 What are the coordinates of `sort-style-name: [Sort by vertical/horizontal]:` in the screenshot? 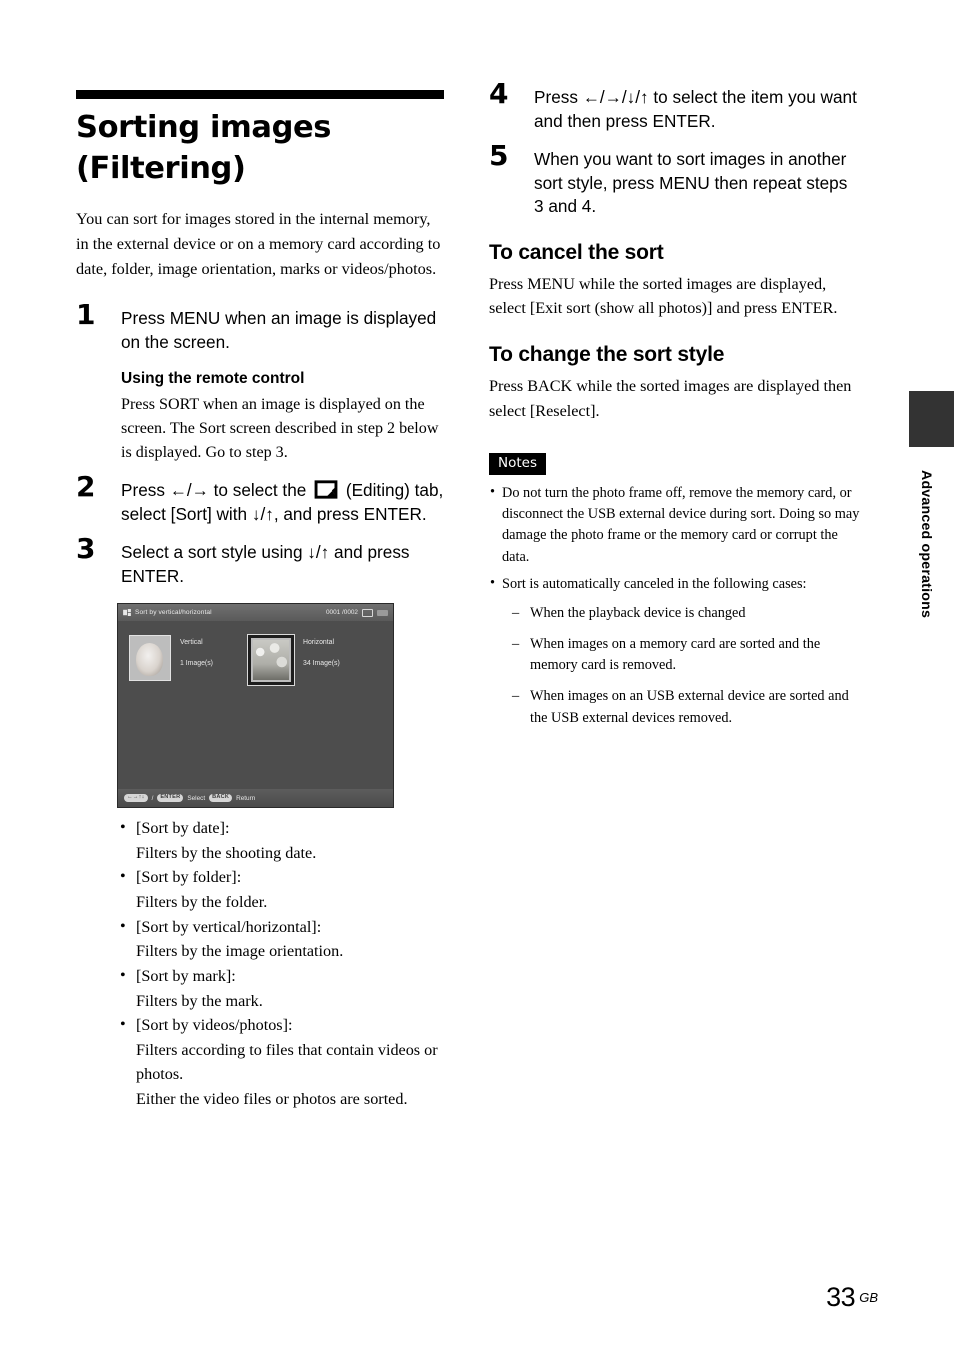 It's located at (229, 926).